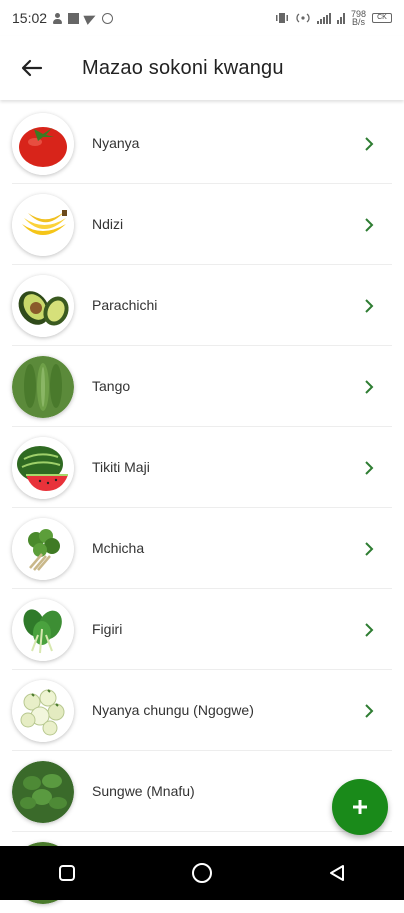 The height and width of the screenshot is (913, 404). I want to click on list-item-nyanya-chungu: Nyanya chungu (Ngogwe), so click(202, 711).